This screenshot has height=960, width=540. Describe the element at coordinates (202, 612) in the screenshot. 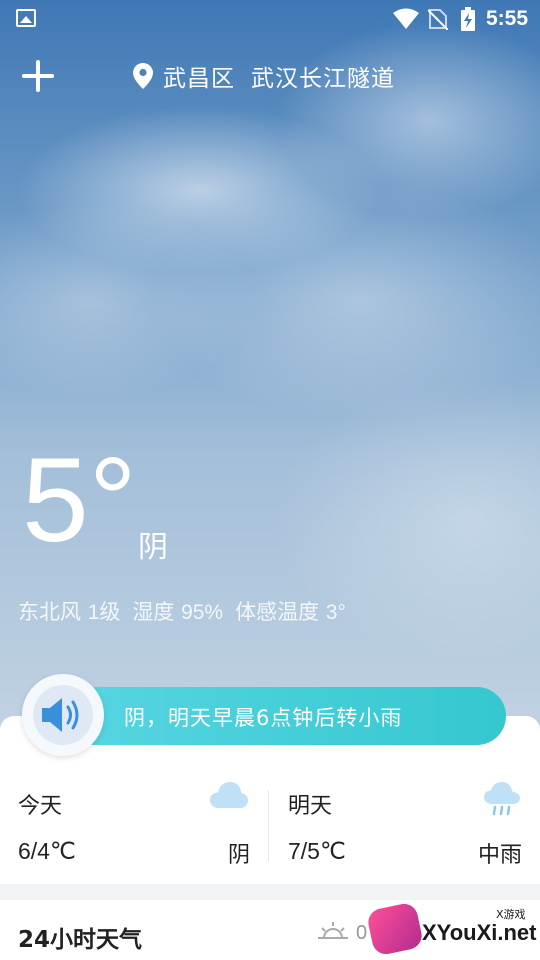

I see `humidity-value: 95%` at that location.